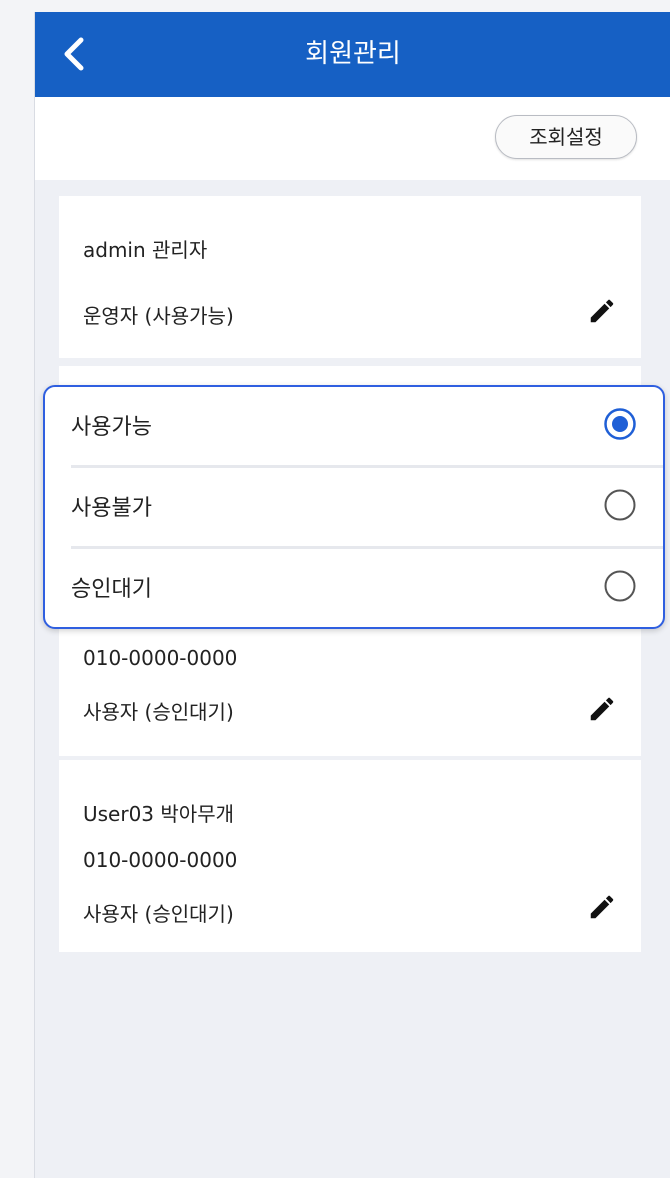  Describe the element at coordinates (566, 137) in the screenshot. I see `query-settings-button: 조회설정` at that location.